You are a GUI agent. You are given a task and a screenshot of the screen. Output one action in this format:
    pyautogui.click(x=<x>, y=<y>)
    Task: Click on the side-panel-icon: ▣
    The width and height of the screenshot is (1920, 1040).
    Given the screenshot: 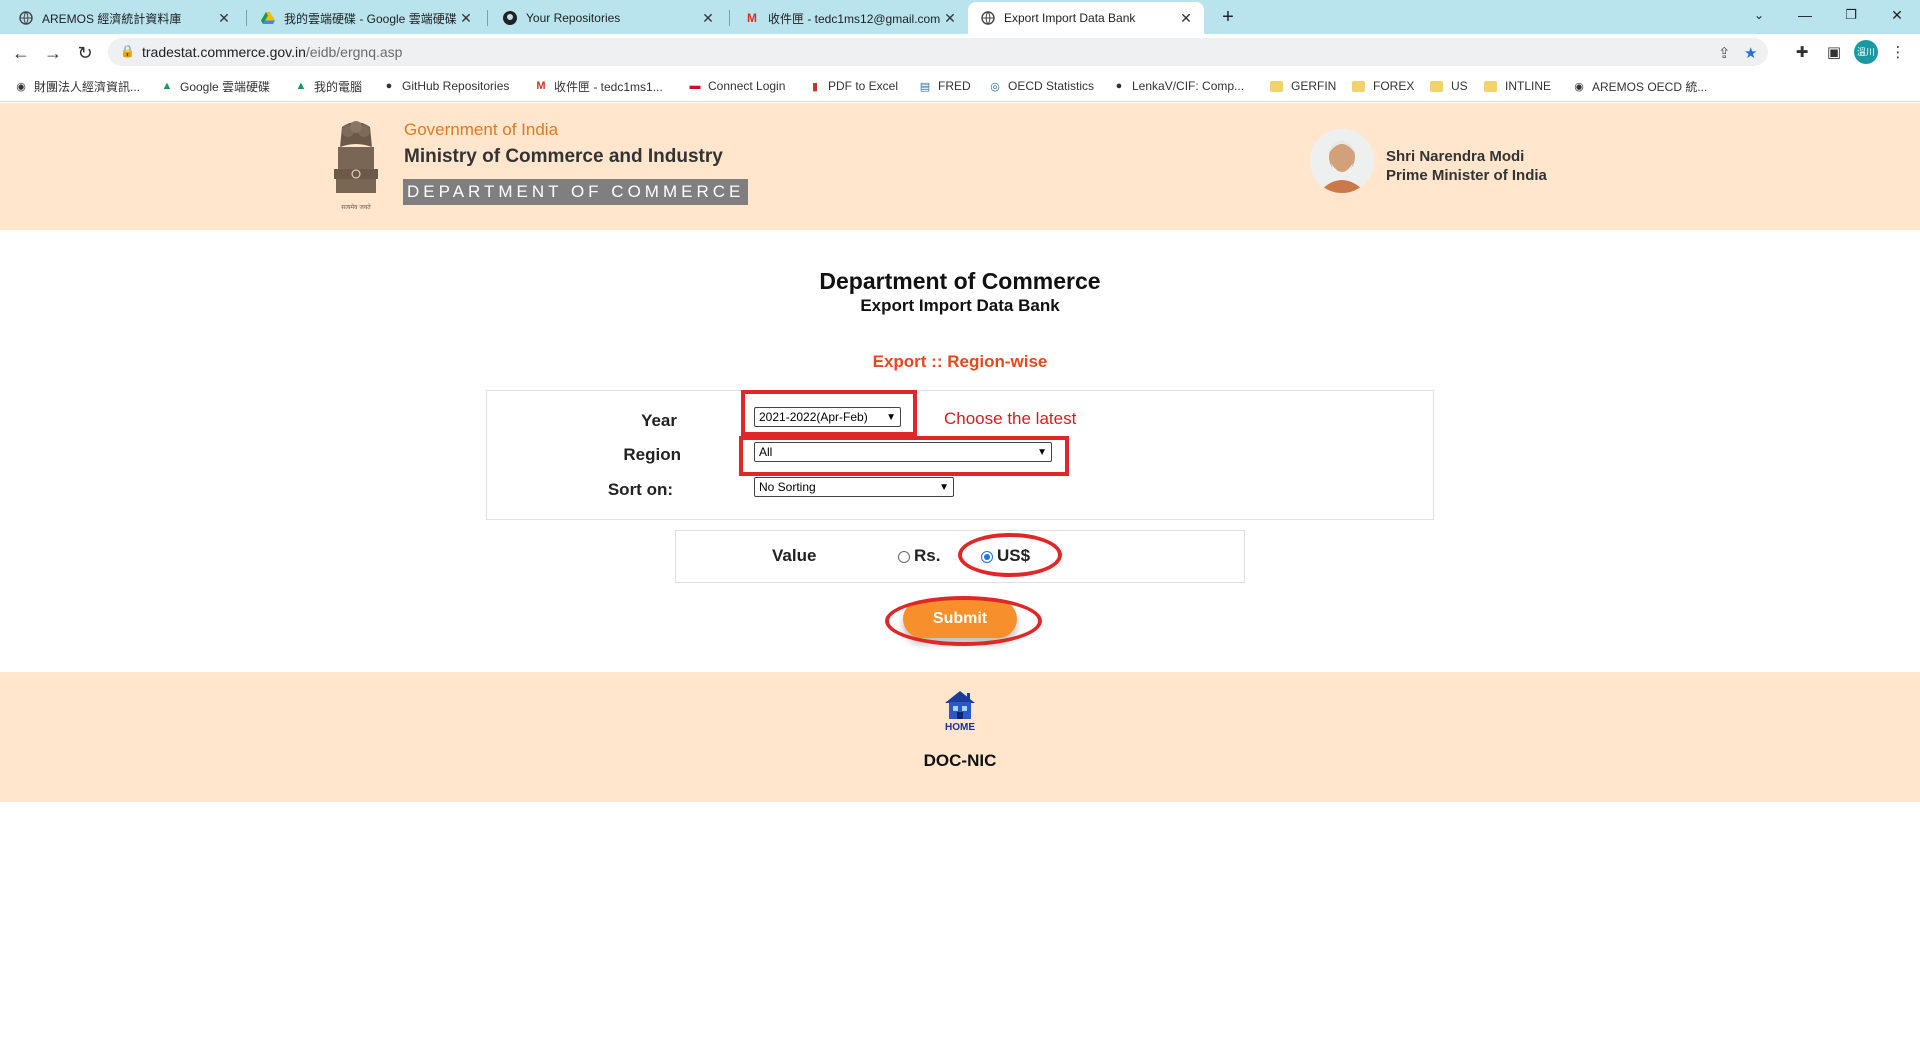 What is the action you would take?
    pyautogui.click(x=1834, y=53)
    